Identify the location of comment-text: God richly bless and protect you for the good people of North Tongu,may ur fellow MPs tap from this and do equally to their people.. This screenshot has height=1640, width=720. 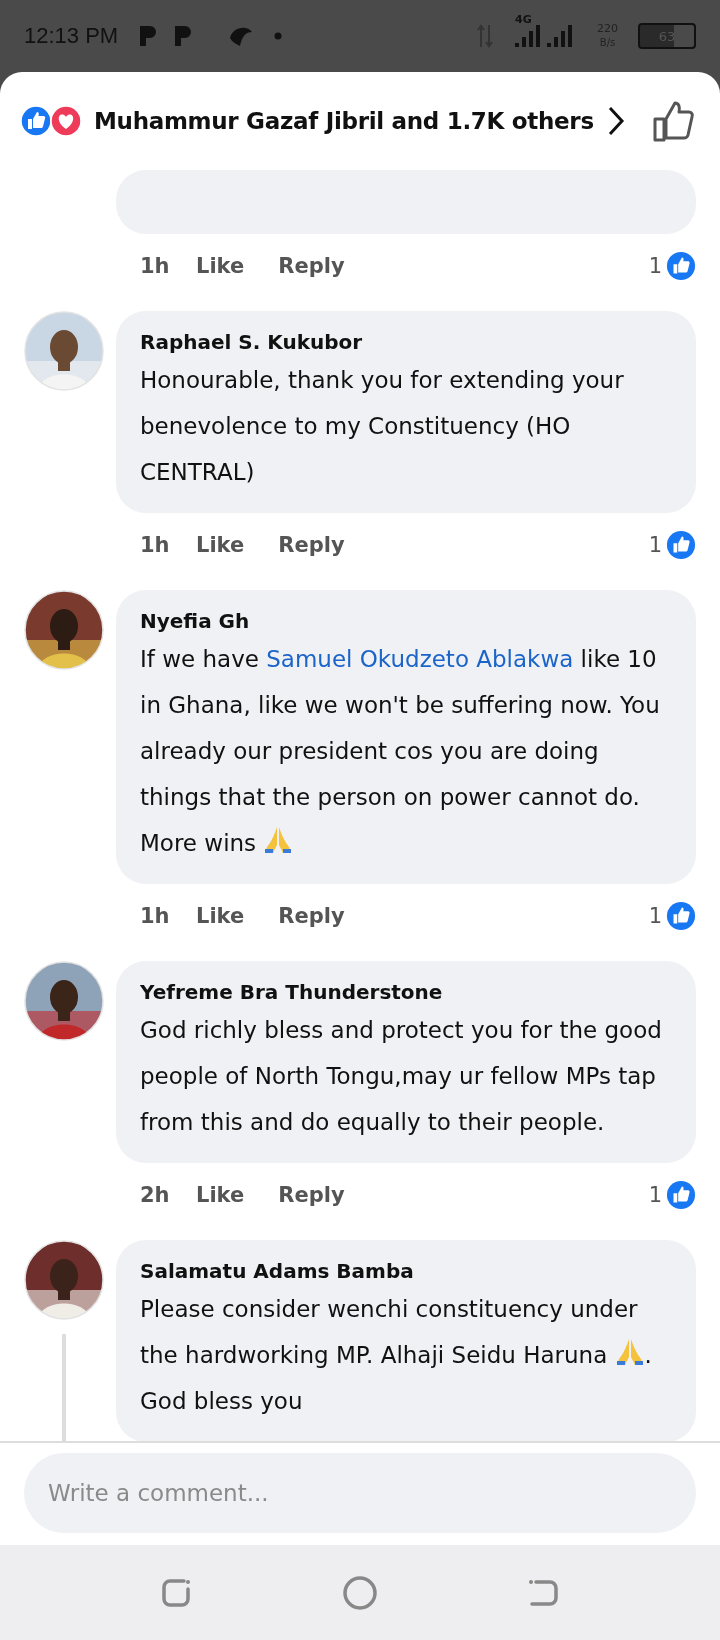
(401, 1076).